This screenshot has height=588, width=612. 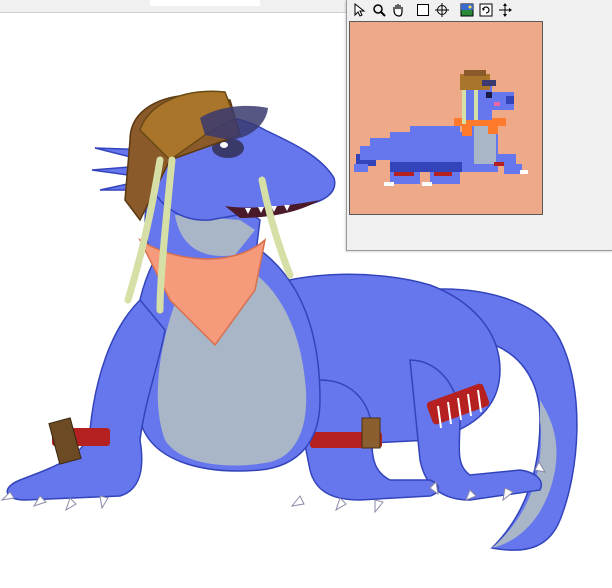 I want to click on arrow-pouch, so click(x=371, y=433).